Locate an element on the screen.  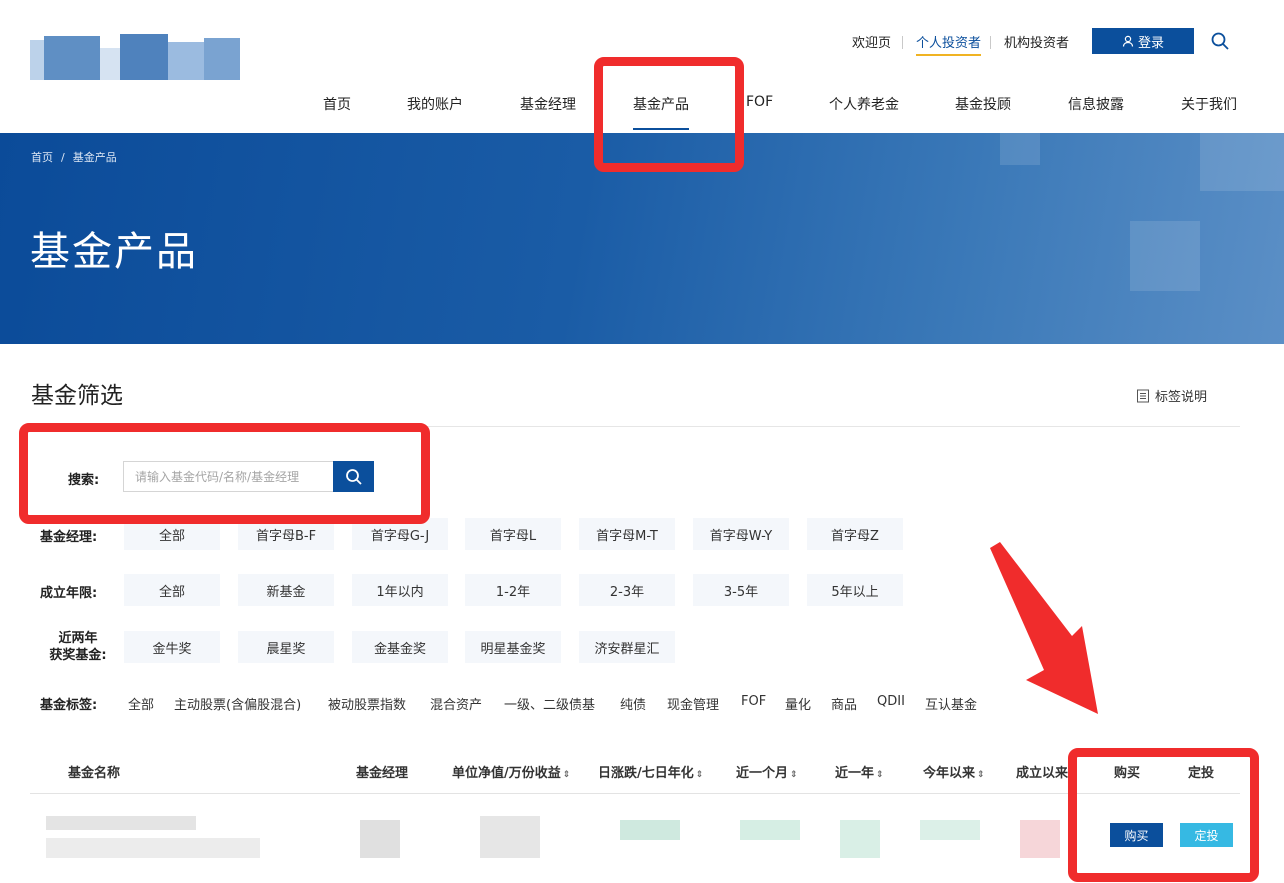
manager-option: 首字母L is located at coordinates (513, 534).